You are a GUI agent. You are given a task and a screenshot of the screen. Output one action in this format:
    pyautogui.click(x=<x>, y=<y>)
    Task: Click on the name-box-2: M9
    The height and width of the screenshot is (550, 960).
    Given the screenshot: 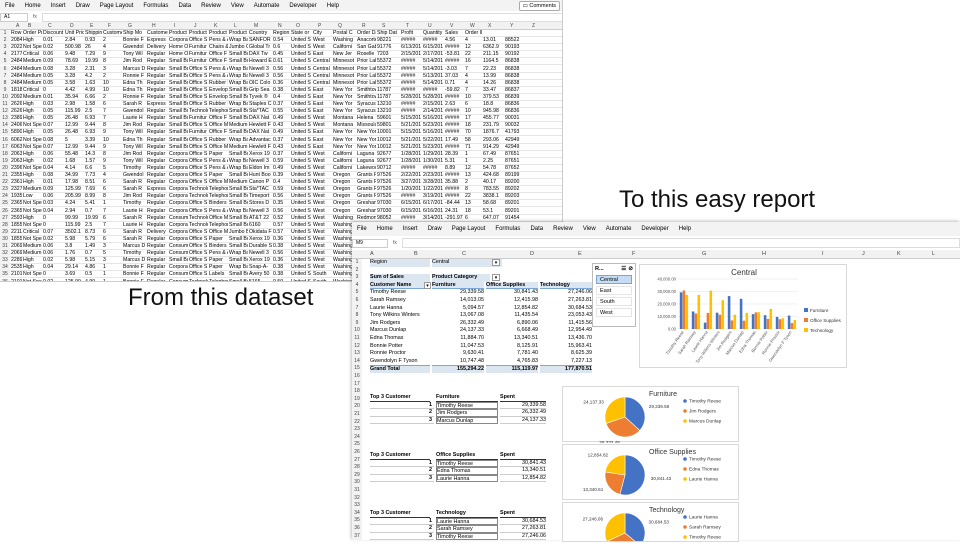 What is the action you would take?
    pyautogui.click(x=370, y=243)
    